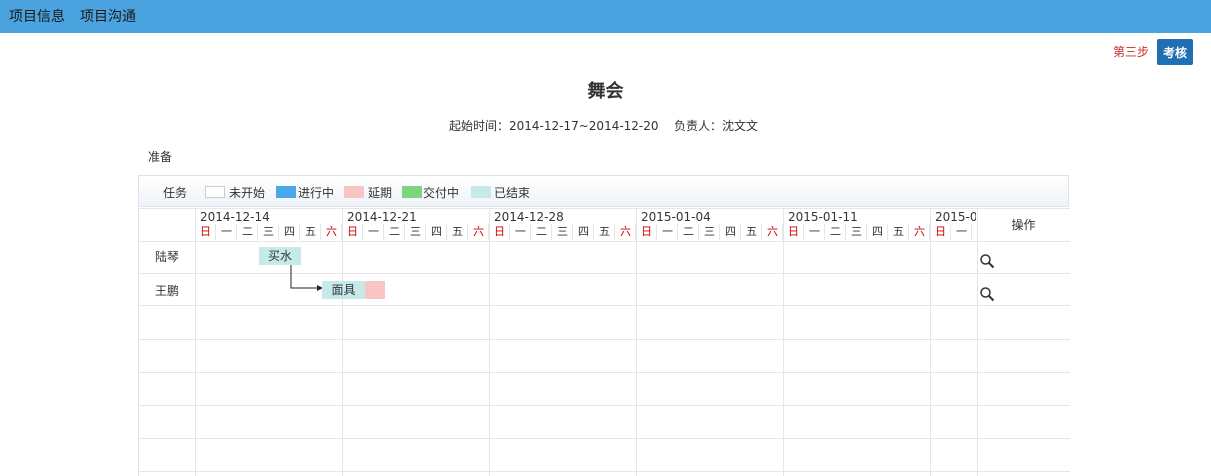 The width and height of the screenshot is (1211, 476). What do you see at coordinates (716, 126) in the screenshot?
I see `project-owner: 负责人：沈文文` at bounding box center [716, 126].